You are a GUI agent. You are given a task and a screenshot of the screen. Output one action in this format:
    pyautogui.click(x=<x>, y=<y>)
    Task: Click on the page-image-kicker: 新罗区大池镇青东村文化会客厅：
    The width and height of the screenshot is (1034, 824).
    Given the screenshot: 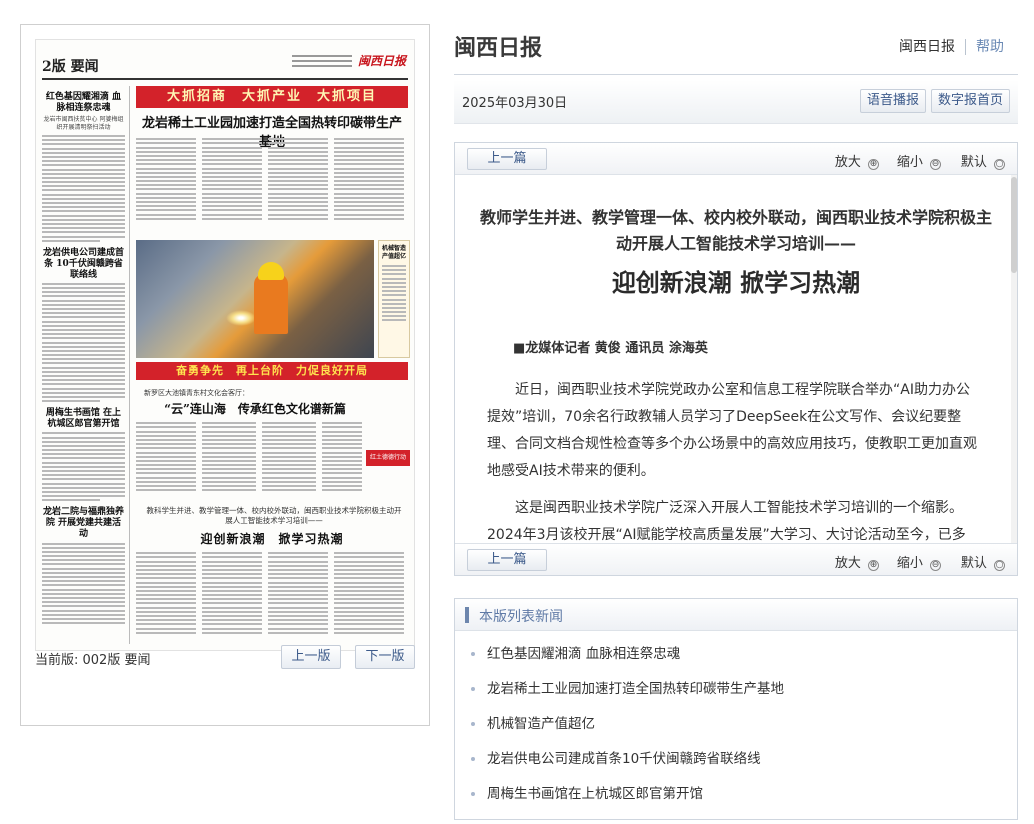 What is the action you would take?
    pyautogui.click(x=196, y=393)
    